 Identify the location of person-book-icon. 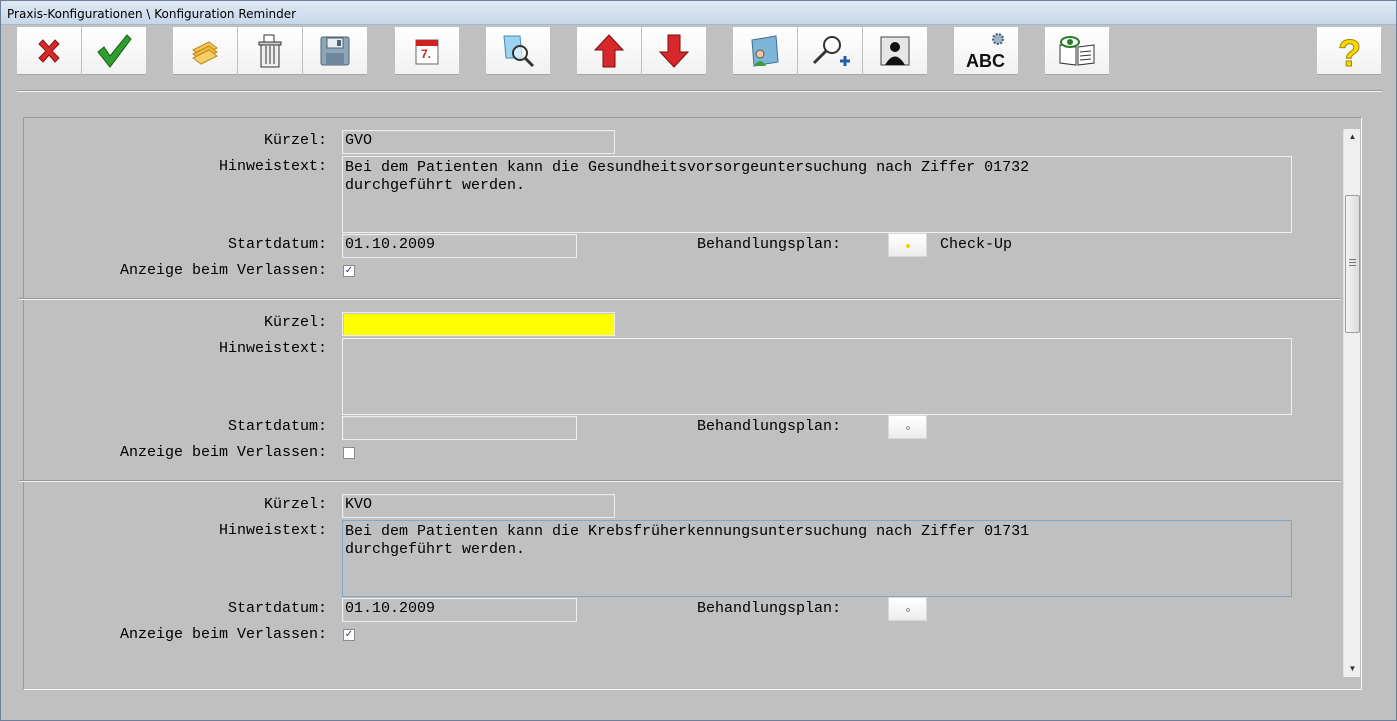
(765, 50).